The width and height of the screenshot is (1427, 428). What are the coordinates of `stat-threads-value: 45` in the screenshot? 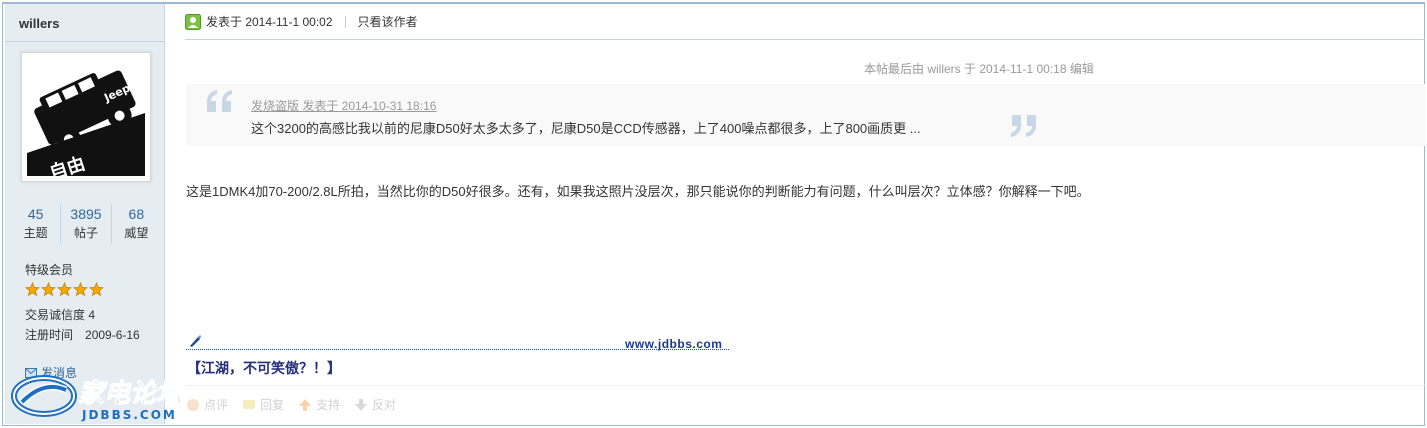 It's located at (35, 214).